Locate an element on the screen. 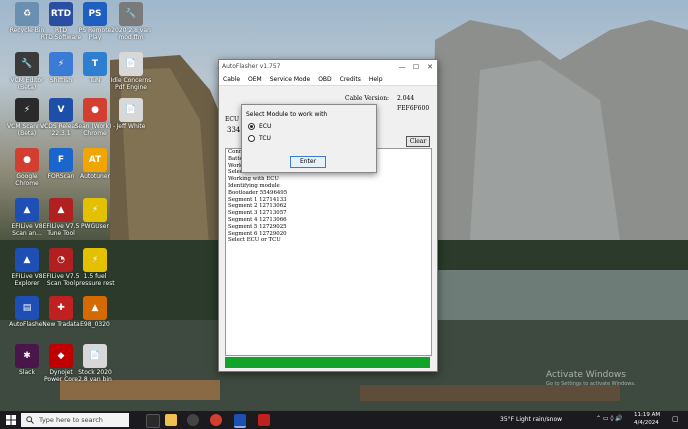 The image size is (688, 429). cable-id-value: FEF6F600 is located at coordinates (413, 108).